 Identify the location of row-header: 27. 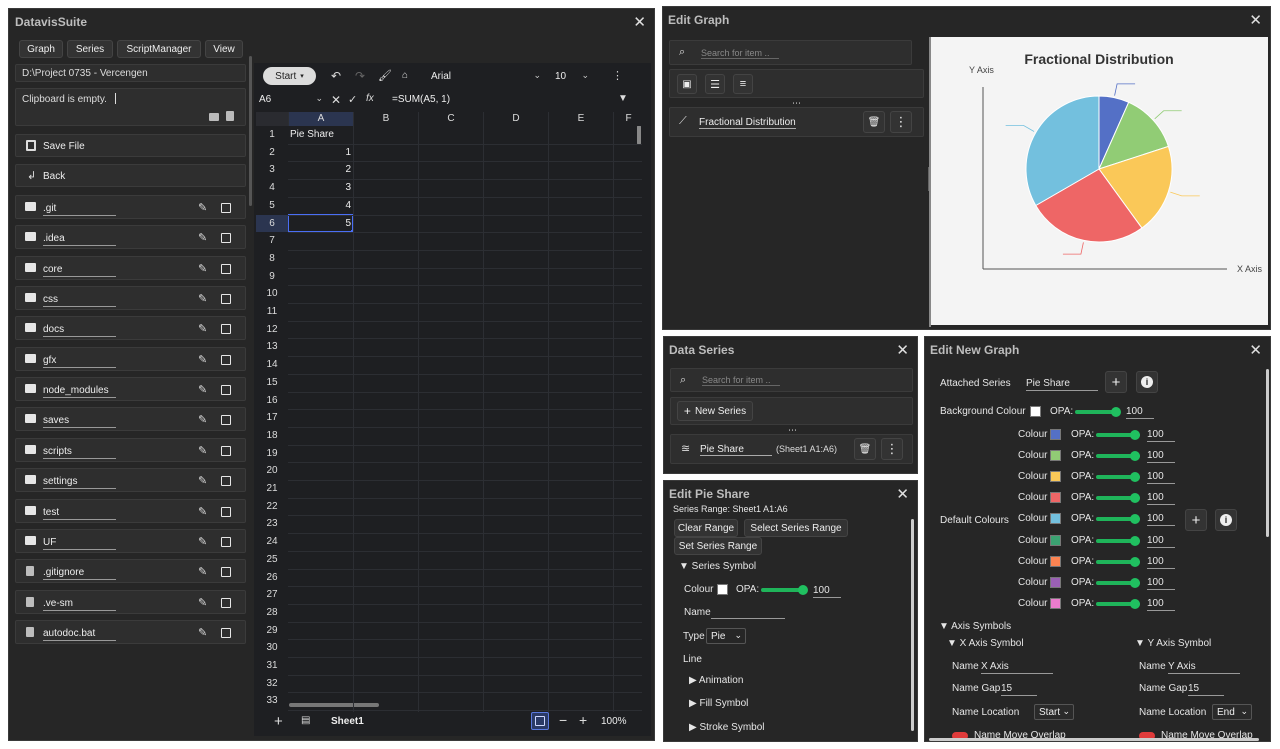
(272, 595).